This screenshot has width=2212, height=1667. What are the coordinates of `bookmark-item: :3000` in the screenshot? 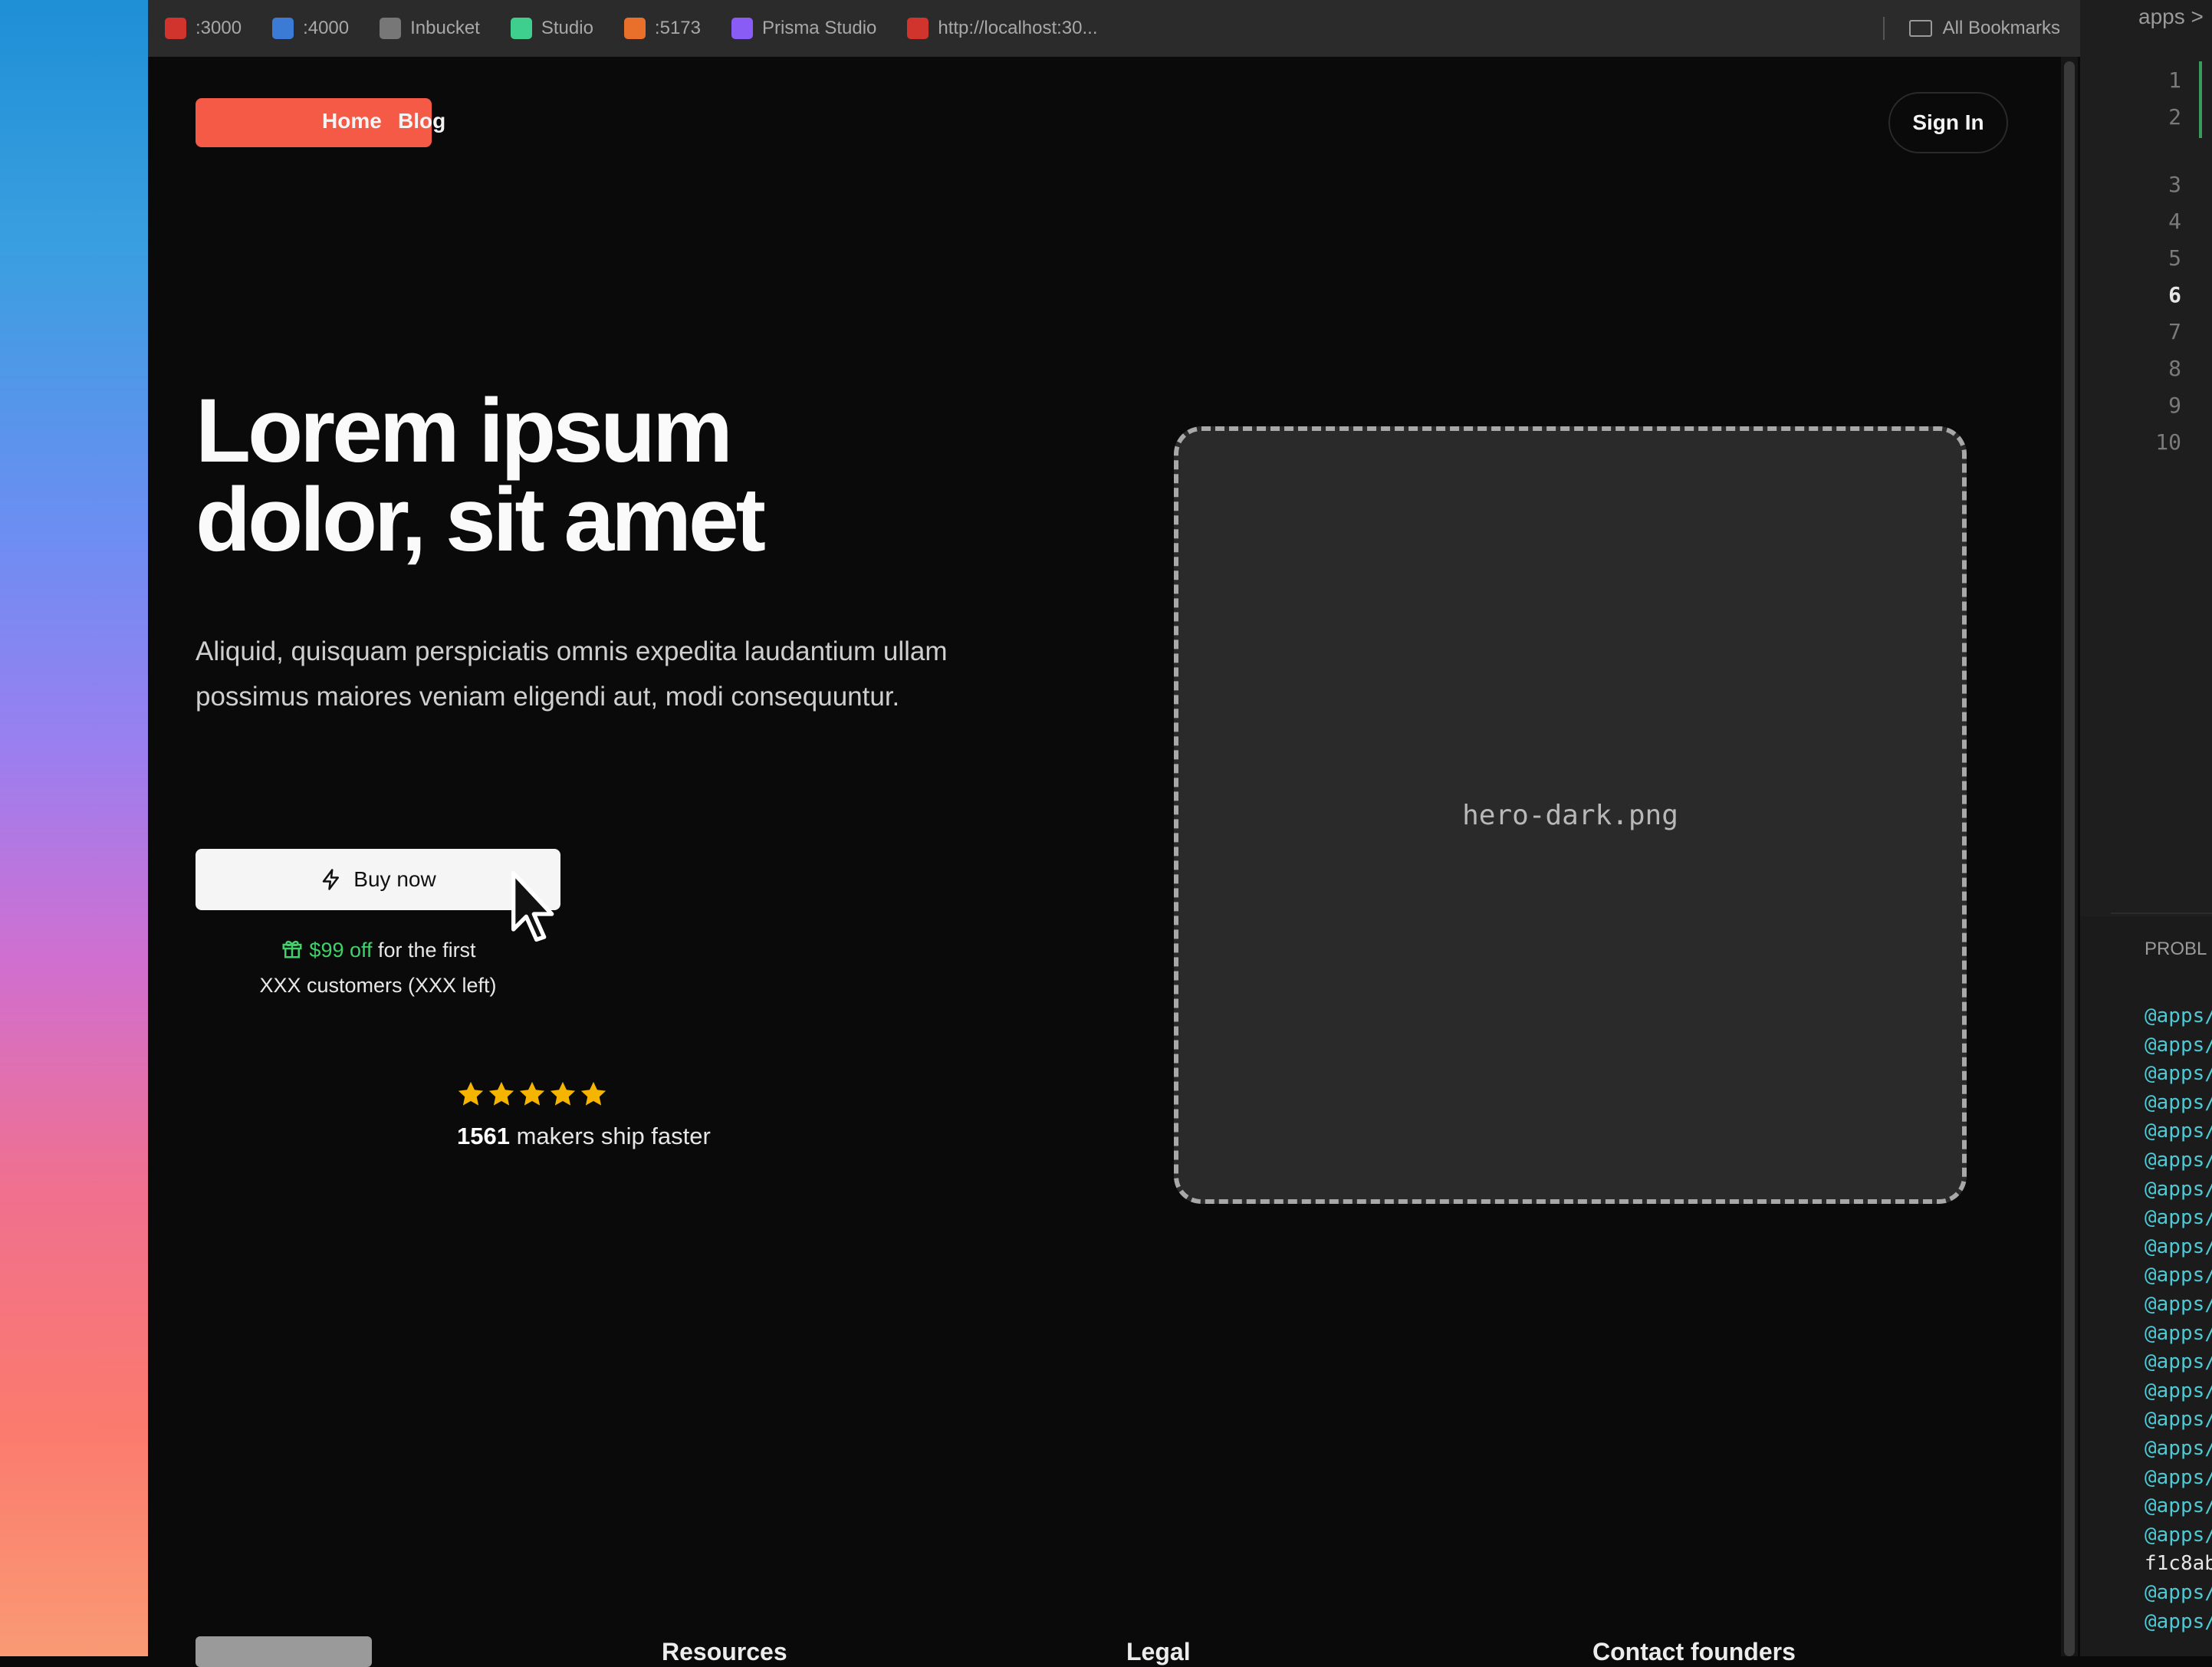 It's located at (203, 28).